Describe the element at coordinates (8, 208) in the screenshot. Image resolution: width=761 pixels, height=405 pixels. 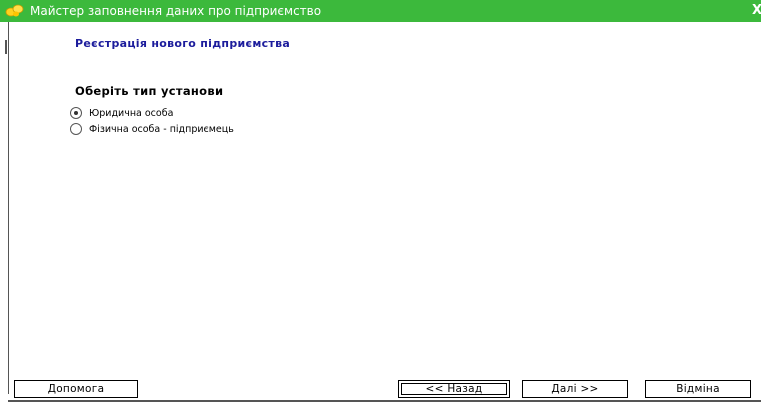
I see `left-frame-border` at that location.